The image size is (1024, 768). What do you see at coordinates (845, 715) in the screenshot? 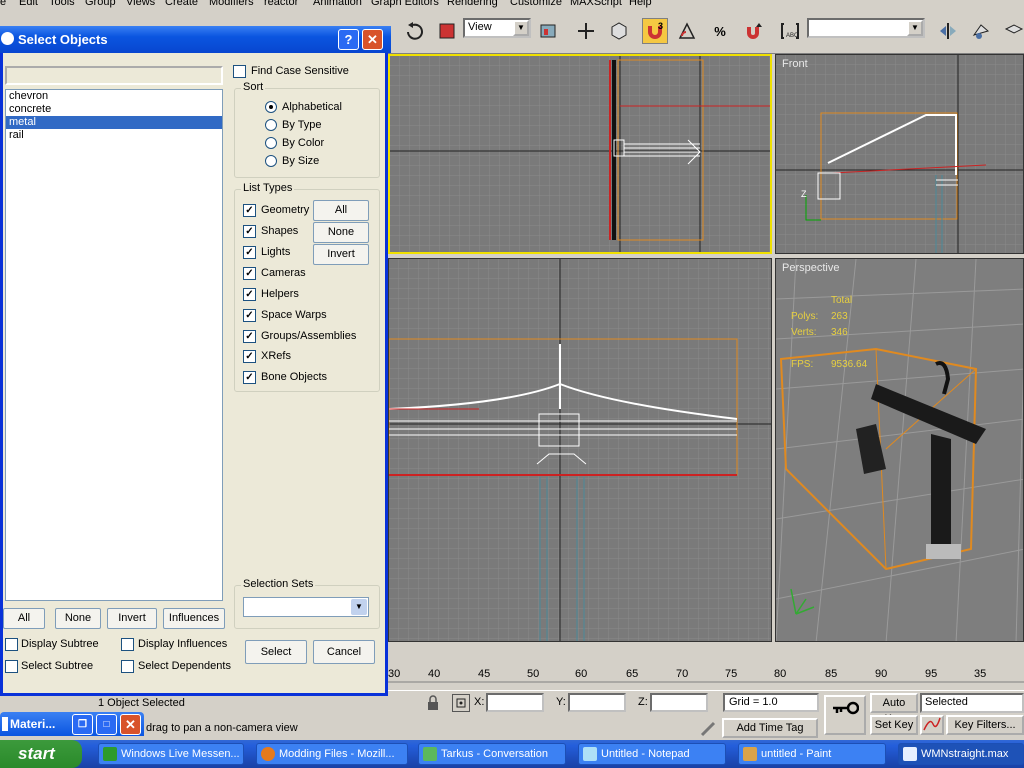
I see `set-key-mode-button` at bounding box center [845, 715].